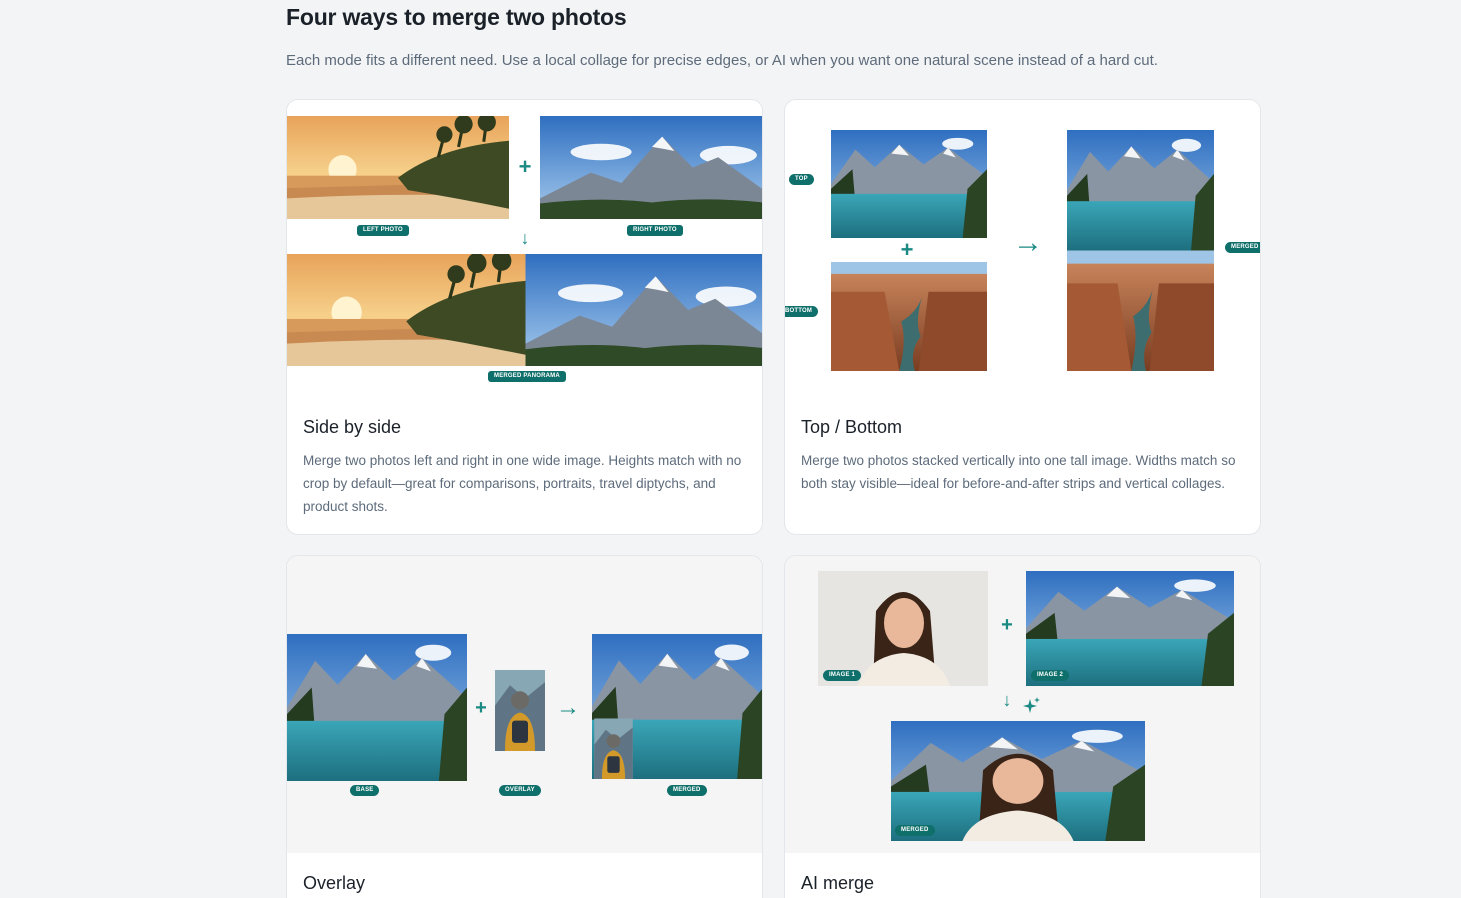 The height and width of the screenshot is (898, 1461). Describe the element at coordinates (527, 376) in the screenshot. I see `merged-panorama-label: MERGED PANORAMA` at that location.